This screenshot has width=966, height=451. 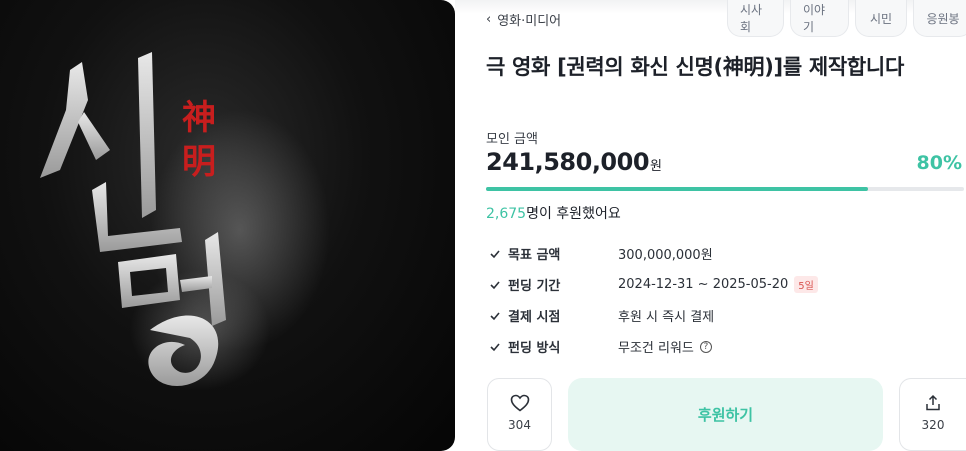 What do you see at coordinates (755, 18) in the screenshot?
I see `tab-premiere: 시사회` at bounding box center [755, 18].